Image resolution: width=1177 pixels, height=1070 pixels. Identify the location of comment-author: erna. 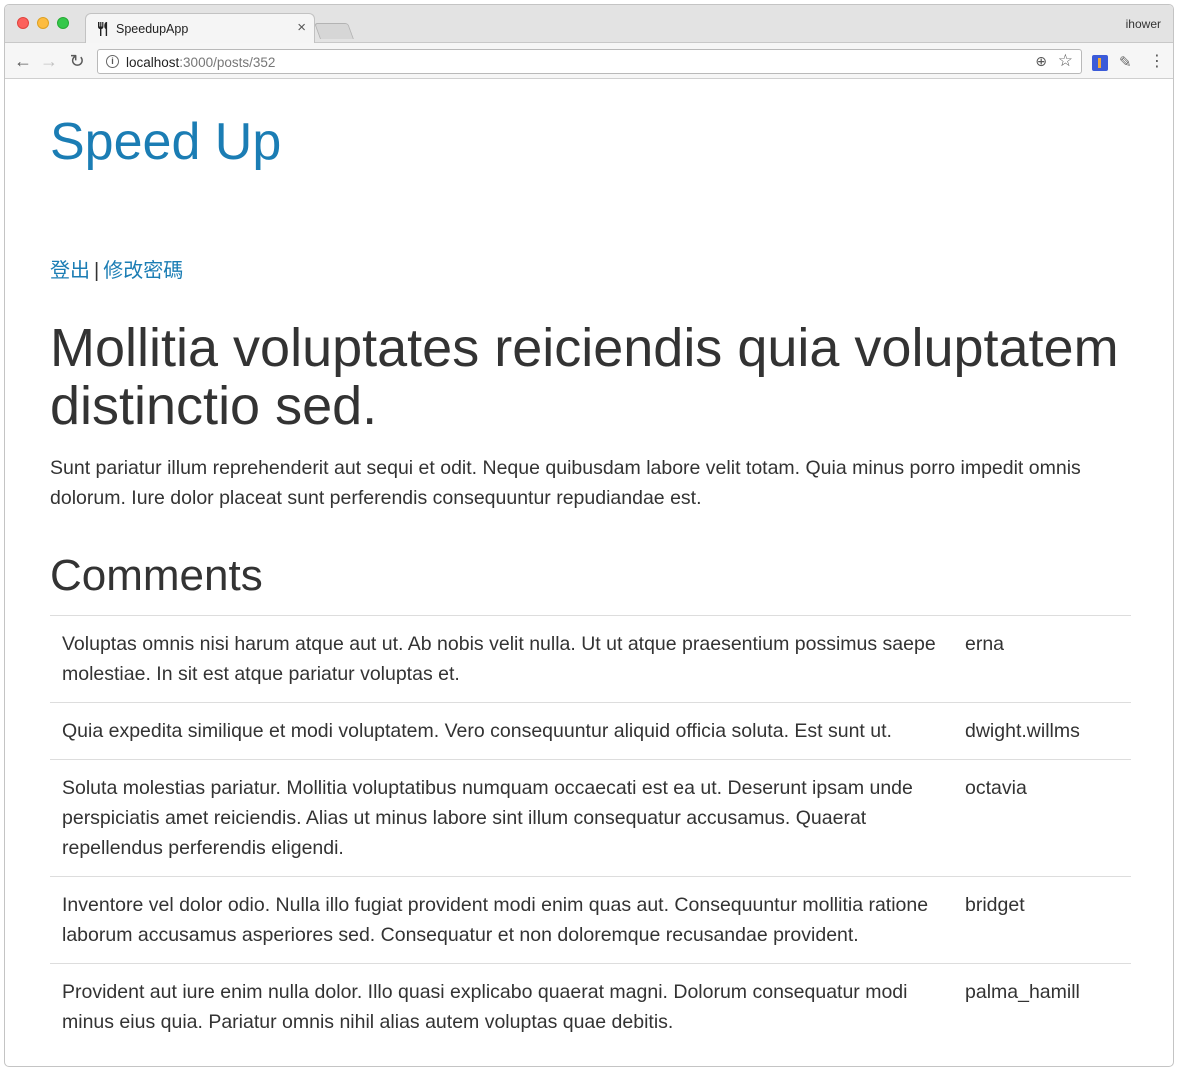
(1042, 659).